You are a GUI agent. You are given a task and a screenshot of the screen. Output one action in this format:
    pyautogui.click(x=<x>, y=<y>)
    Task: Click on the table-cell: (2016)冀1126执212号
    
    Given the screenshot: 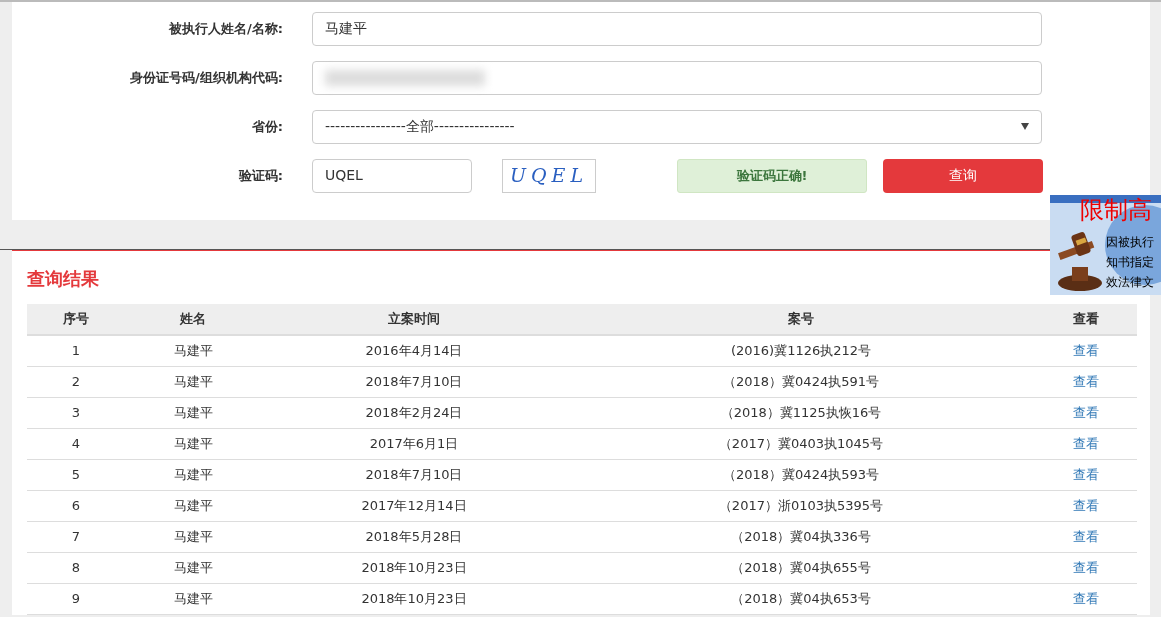 What is the action you would take?
    pyautogui.click(x=801, y=350)
    